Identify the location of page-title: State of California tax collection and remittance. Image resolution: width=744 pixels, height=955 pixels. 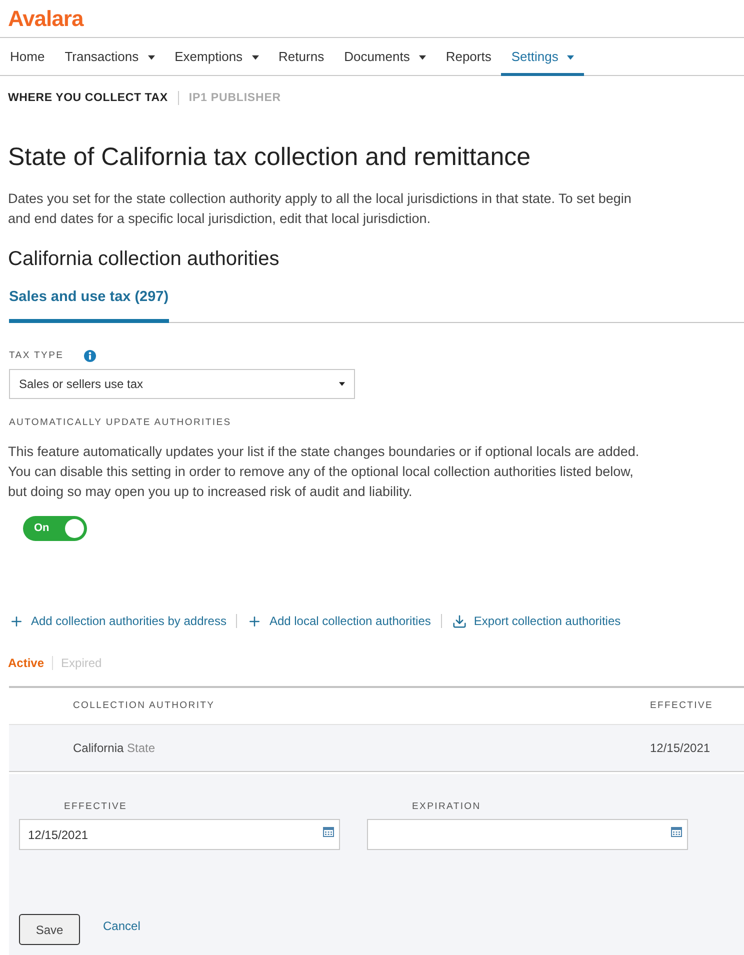
(269, 157).